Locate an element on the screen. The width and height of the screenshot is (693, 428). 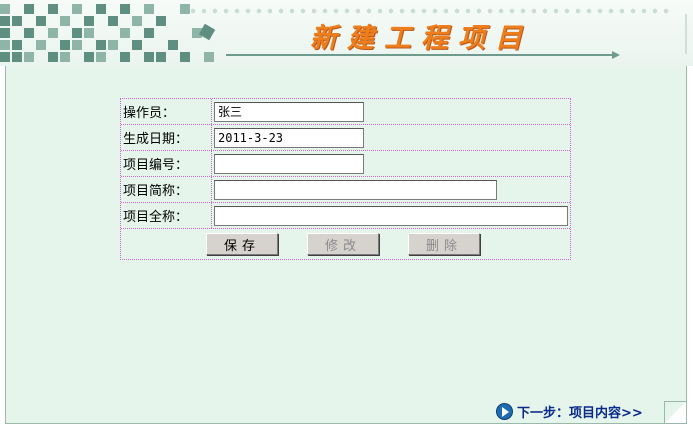
next-step-label: 下一步：项目内容>> is located at coordinates (580, 413).